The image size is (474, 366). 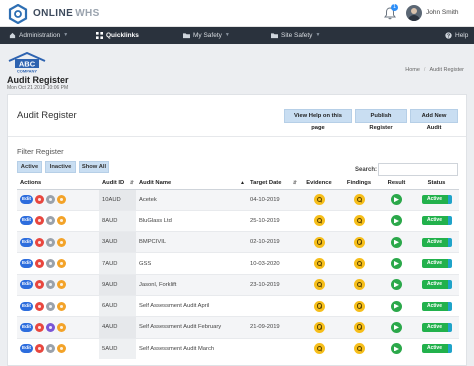 I want to click on status-indicator, so click(x=449, y=242).